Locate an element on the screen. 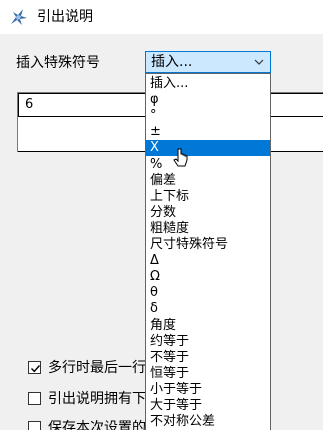  dropdown-option: θ is located at coordinates (208, 293).